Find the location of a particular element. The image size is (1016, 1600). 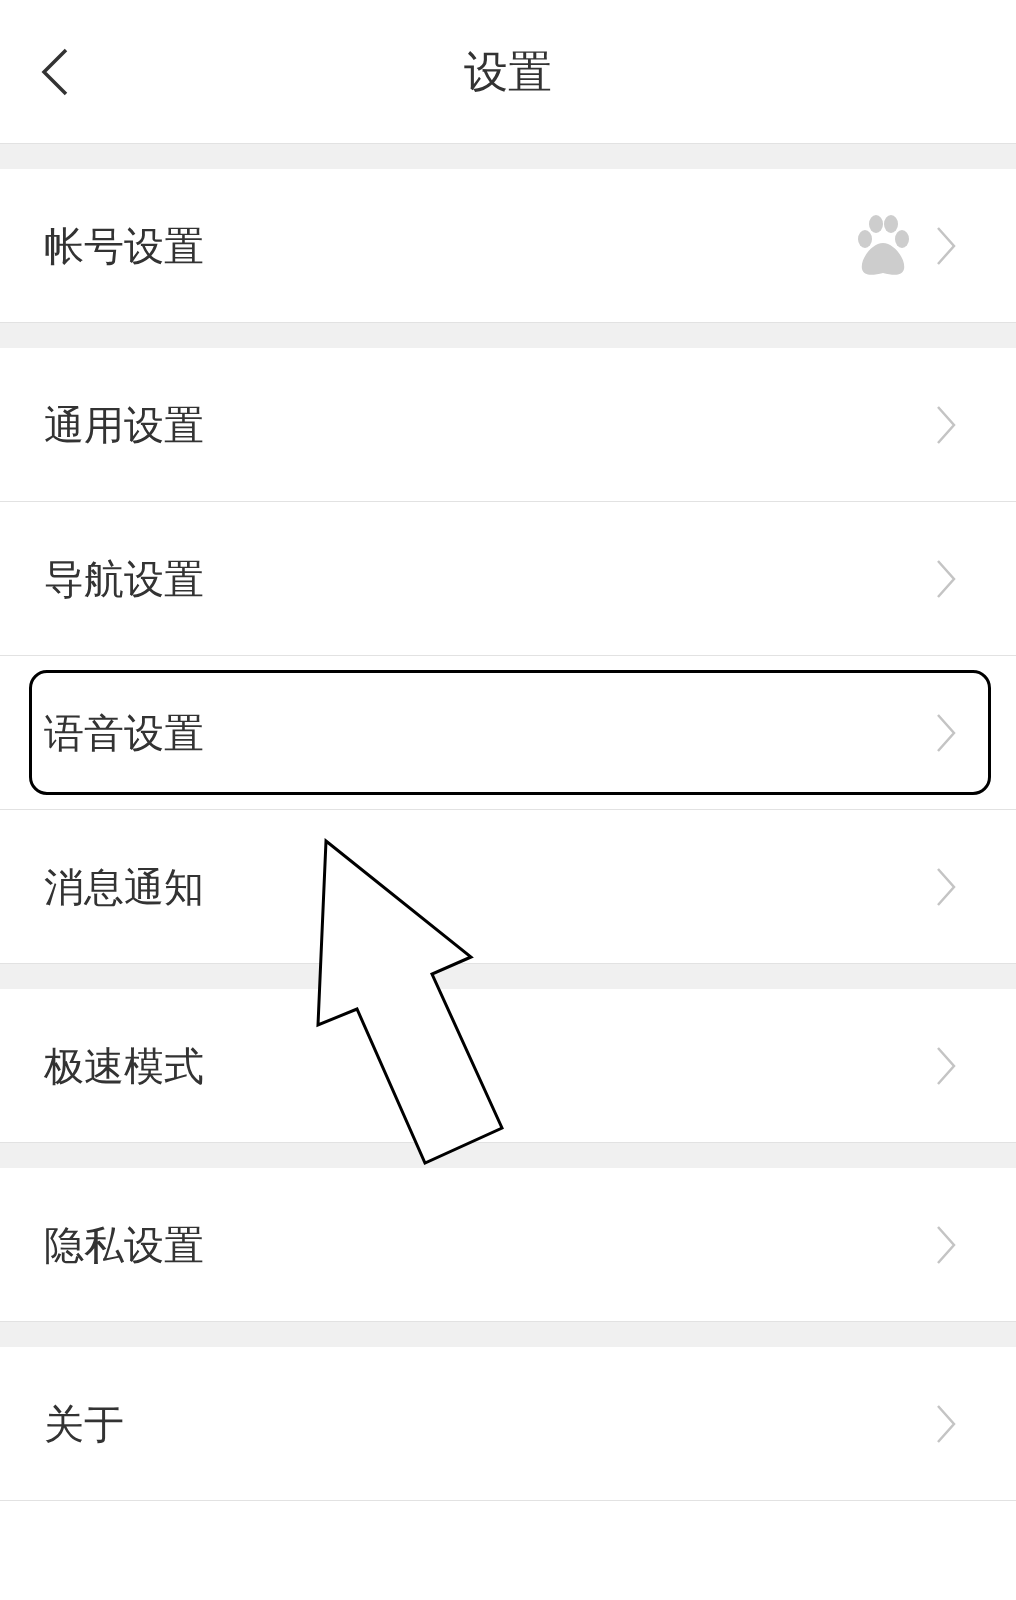

row-label: 帐号设置 is located at coordinates (124, 246).